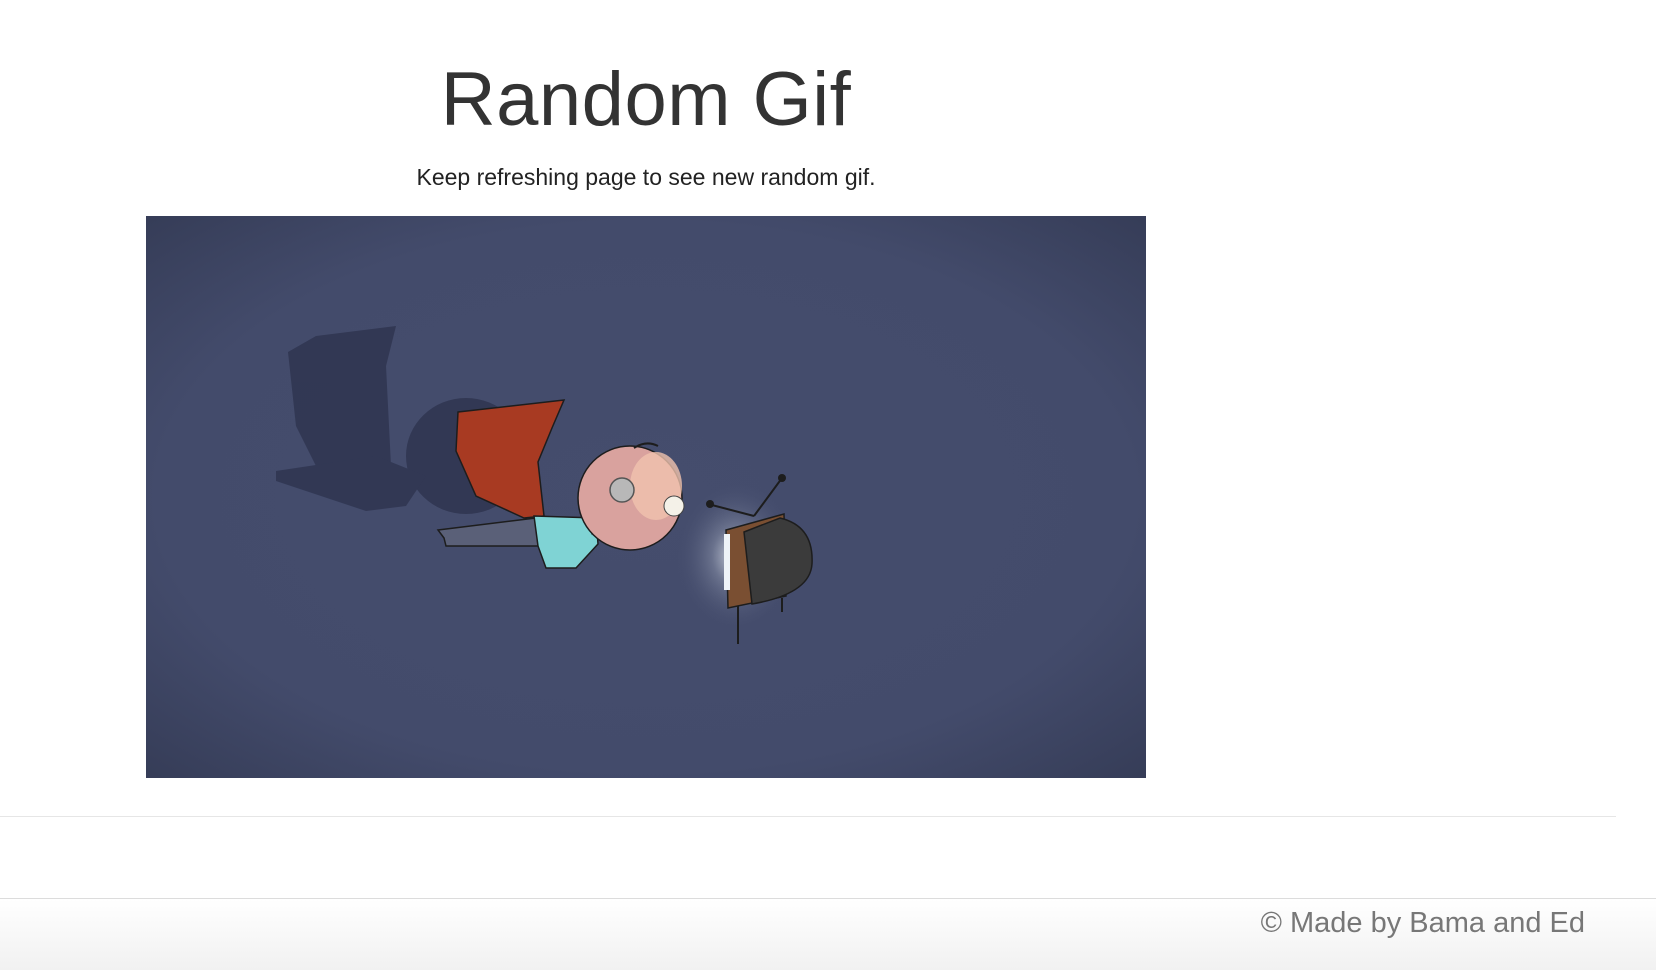 The height and width of the screenshot is (970, 1656). What do you see at coordinates (1422, 923) in the screenshot?
I see `footer-credit: © Made by Bama and Ed` at bounding box center [1422, 923].